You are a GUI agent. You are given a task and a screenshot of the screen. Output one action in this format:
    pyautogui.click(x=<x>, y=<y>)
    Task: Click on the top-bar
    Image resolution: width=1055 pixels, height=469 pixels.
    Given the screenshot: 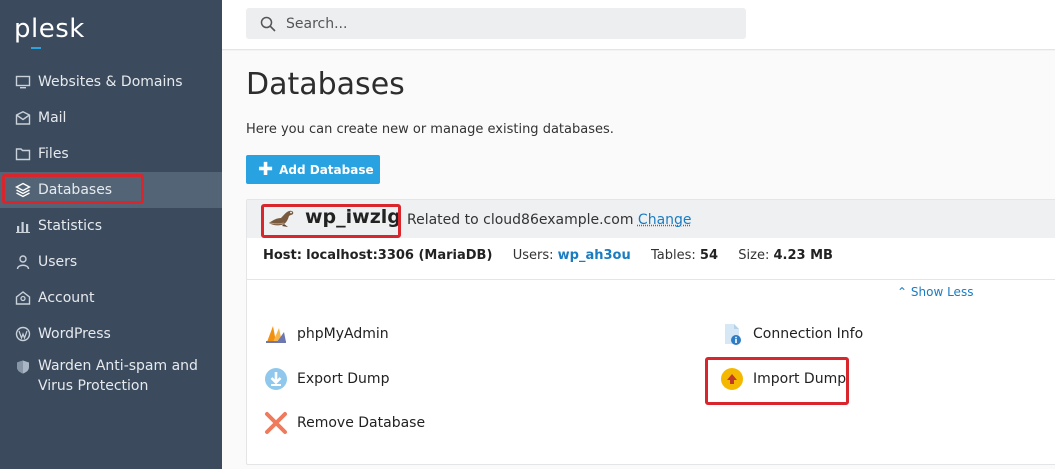 What is the action you would take?
    pyautogui.click(x=638, y=25)
    